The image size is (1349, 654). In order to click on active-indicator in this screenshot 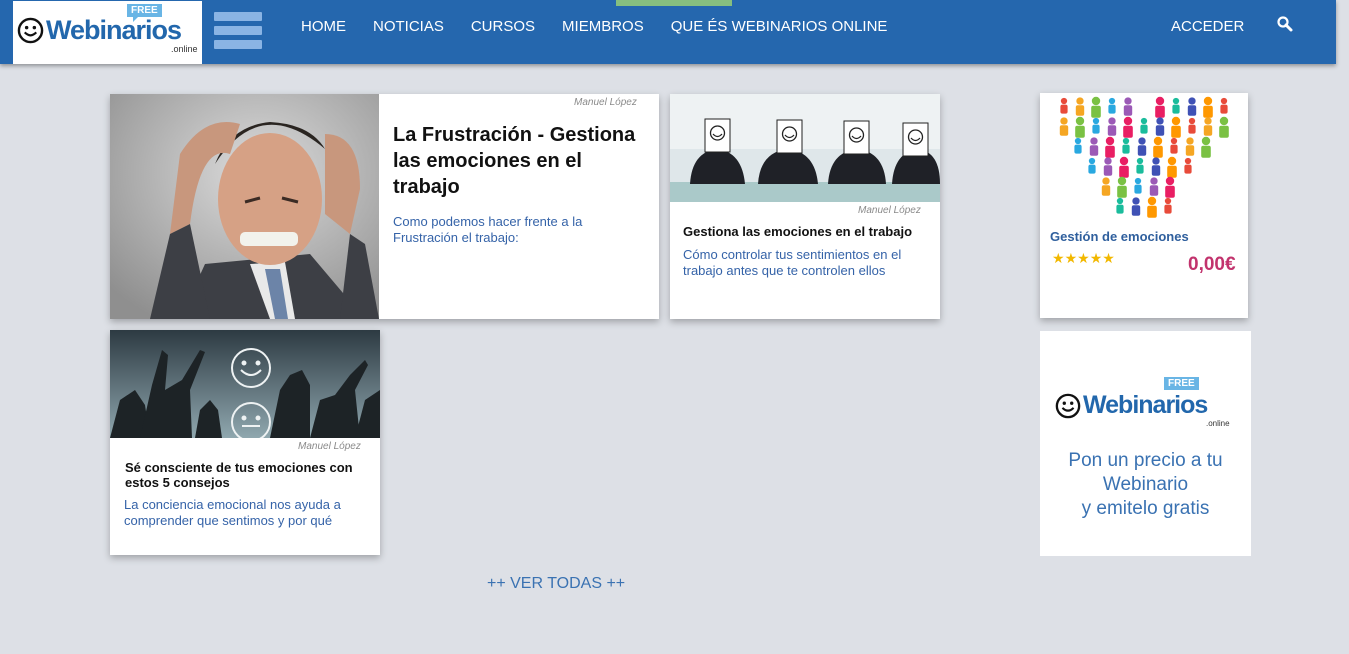, I will do `click(674, 3)`.